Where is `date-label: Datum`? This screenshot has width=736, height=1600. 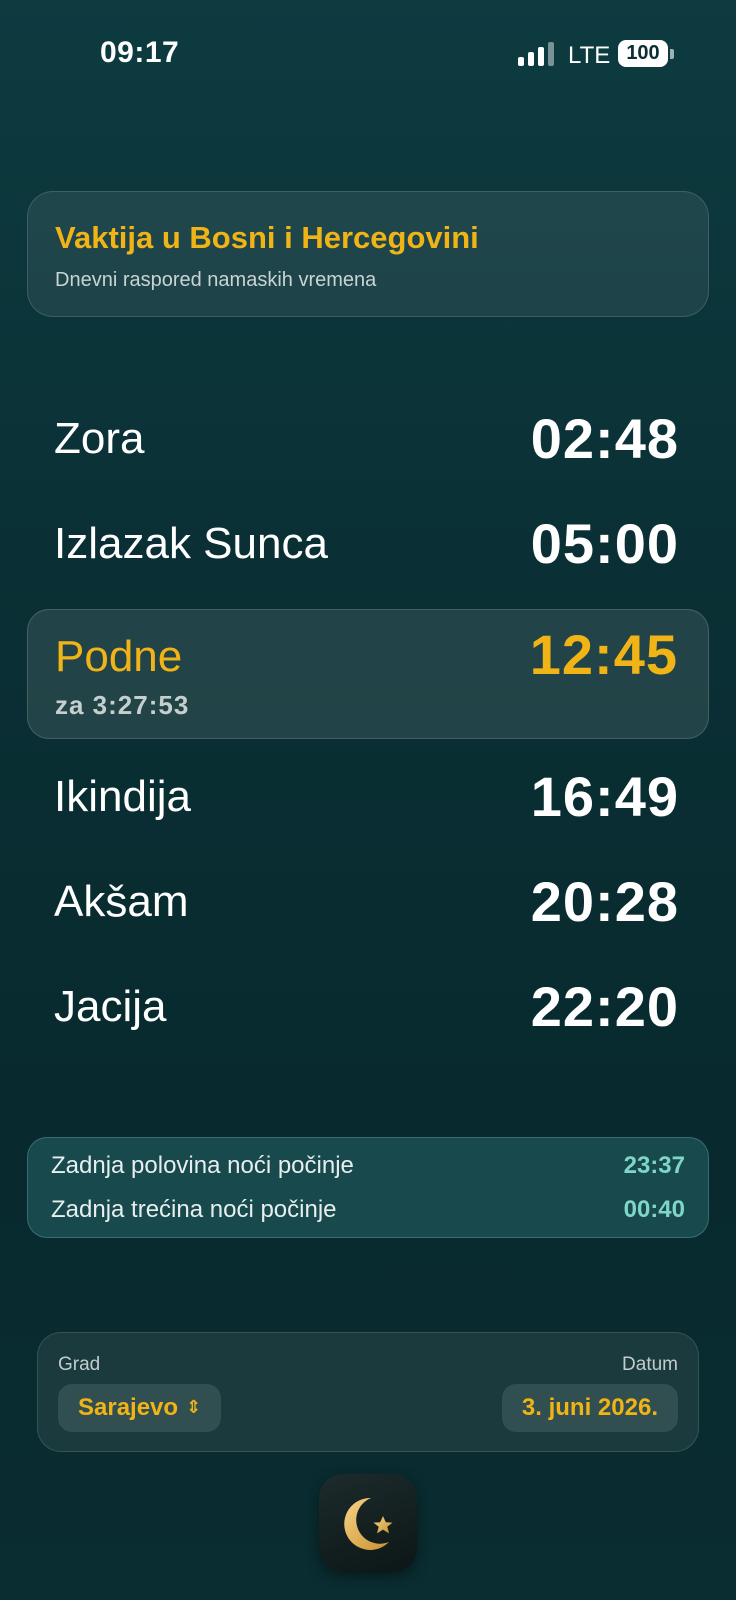
date-label: Datum is located at coordinates (650, 1364).